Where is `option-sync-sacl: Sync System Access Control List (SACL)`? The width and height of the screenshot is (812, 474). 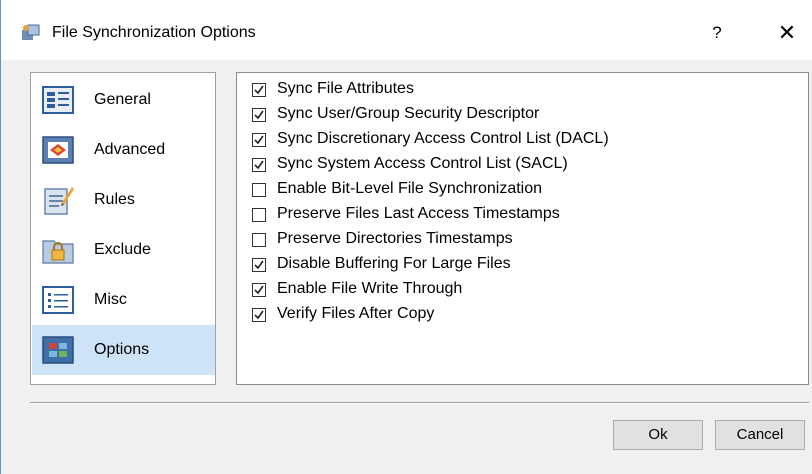 option-sync-sacl: Sync System Access Control List (SACL) is located at coordinates (522, 166).